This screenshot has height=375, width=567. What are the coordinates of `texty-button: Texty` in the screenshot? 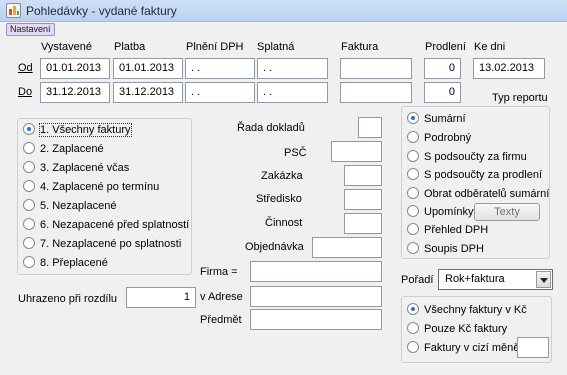 It's located at (507, 212).